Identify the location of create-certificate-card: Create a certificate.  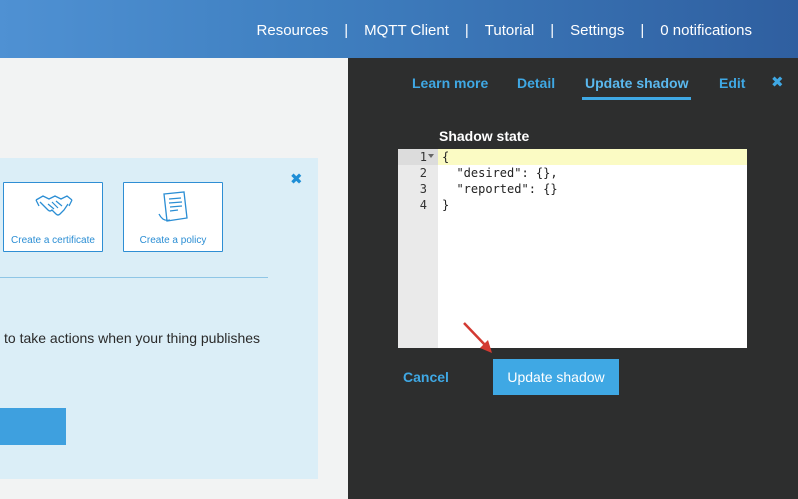
(53, 217).